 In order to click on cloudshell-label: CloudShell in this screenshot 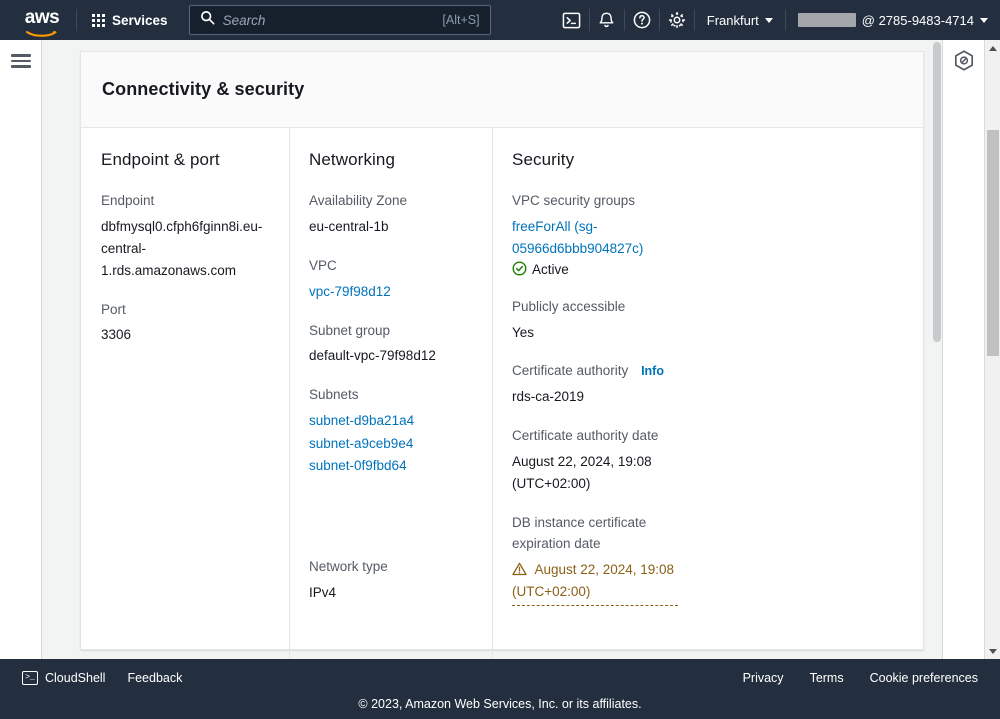, I will do `click(75, 677)`.